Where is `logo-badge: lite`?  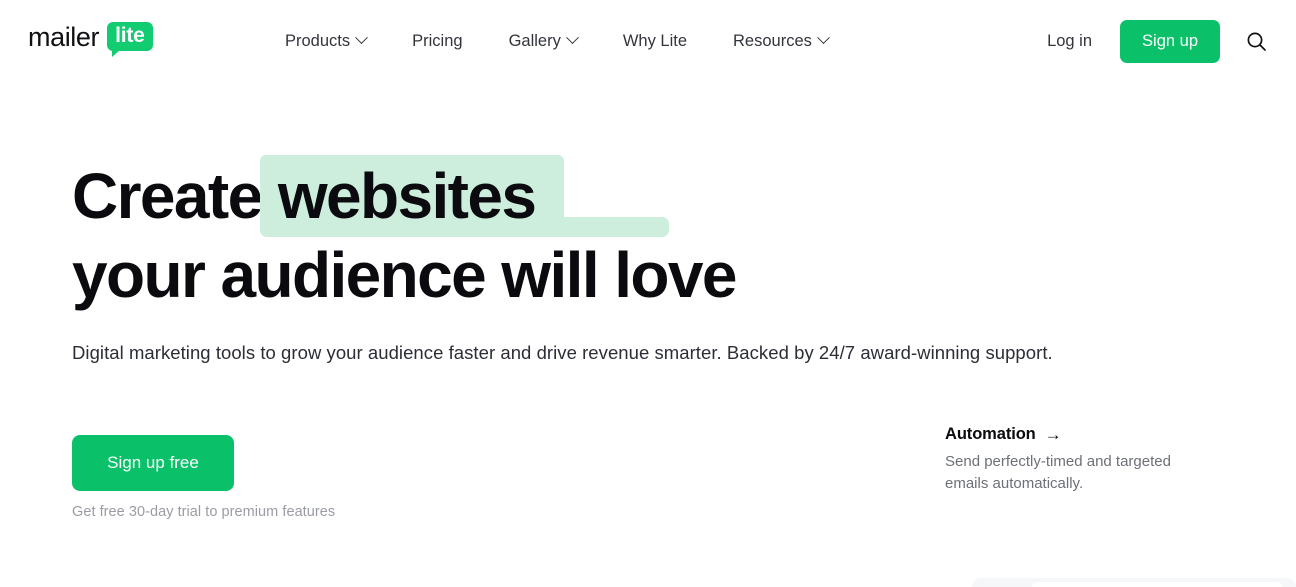 logo-badge: lite is located at coordinates (130, 39).